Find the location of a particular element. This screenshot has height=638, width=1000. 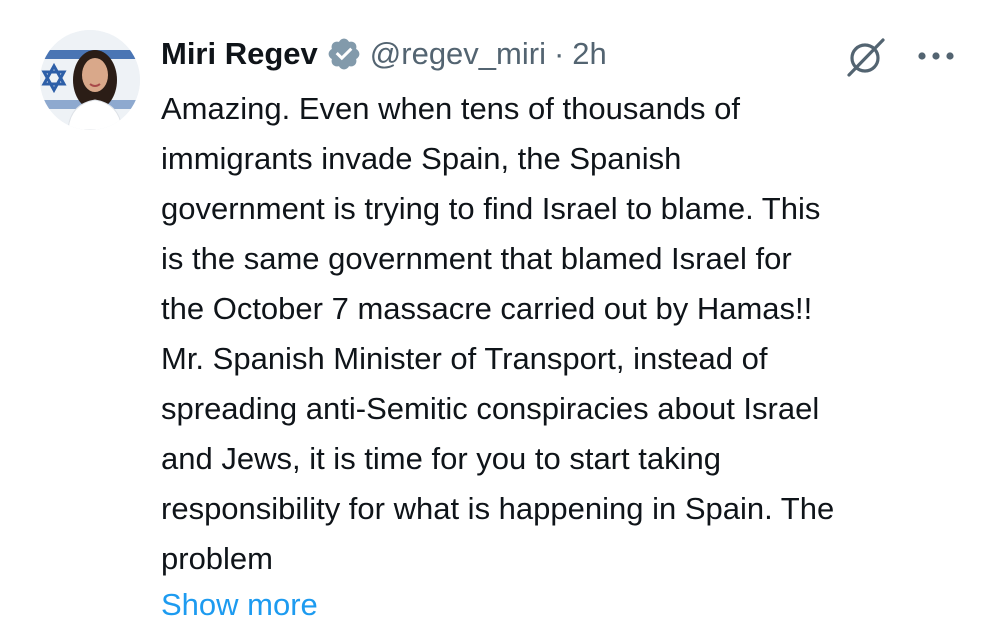

avatar is located at coordinates (90, 80).